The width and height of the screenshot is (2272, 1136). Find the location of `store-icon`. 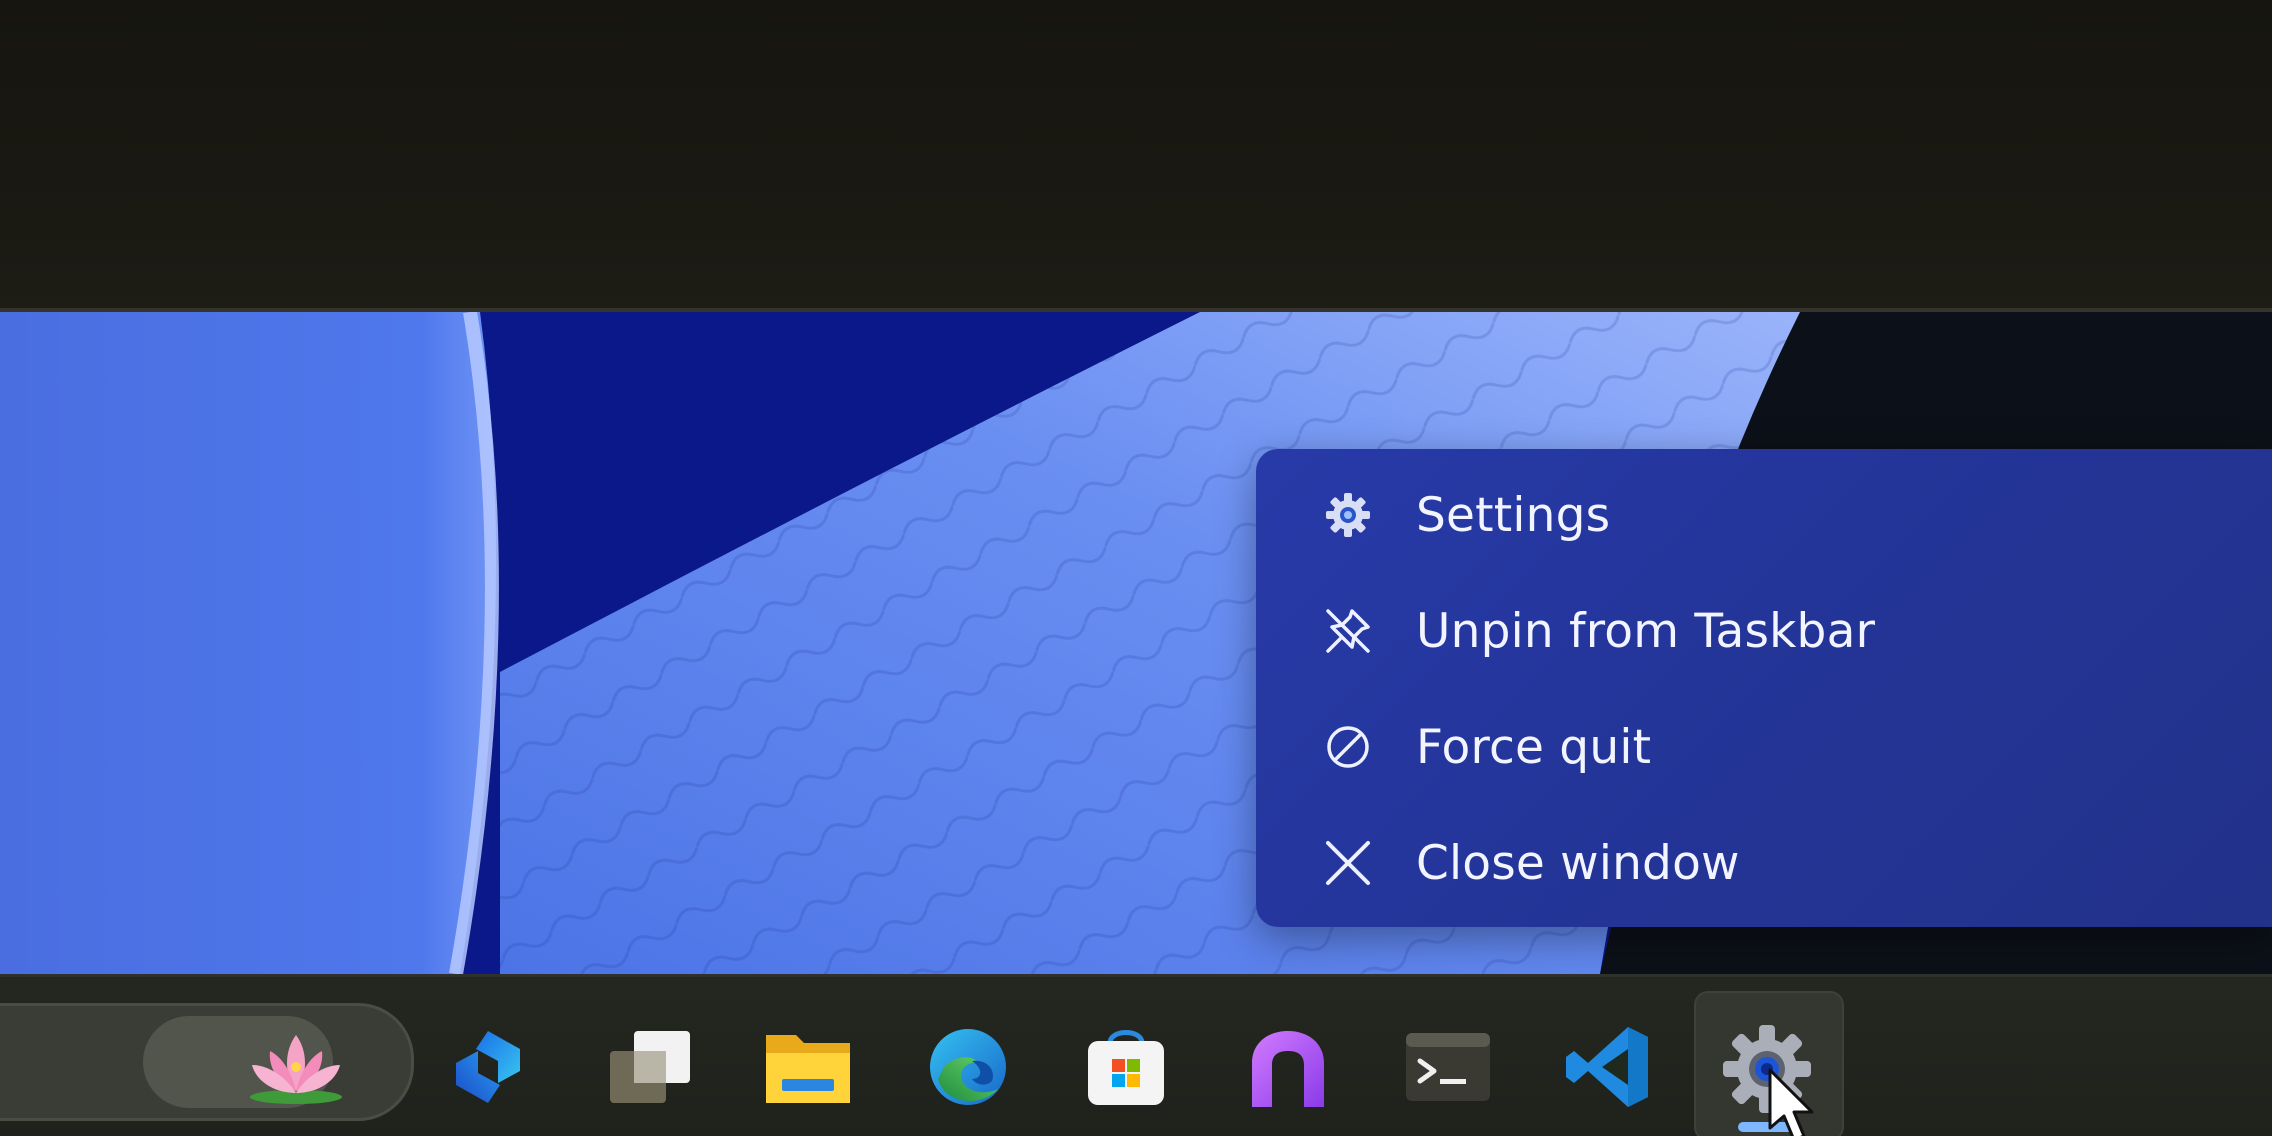

store-icon is located at coordinates (1126, 1067).